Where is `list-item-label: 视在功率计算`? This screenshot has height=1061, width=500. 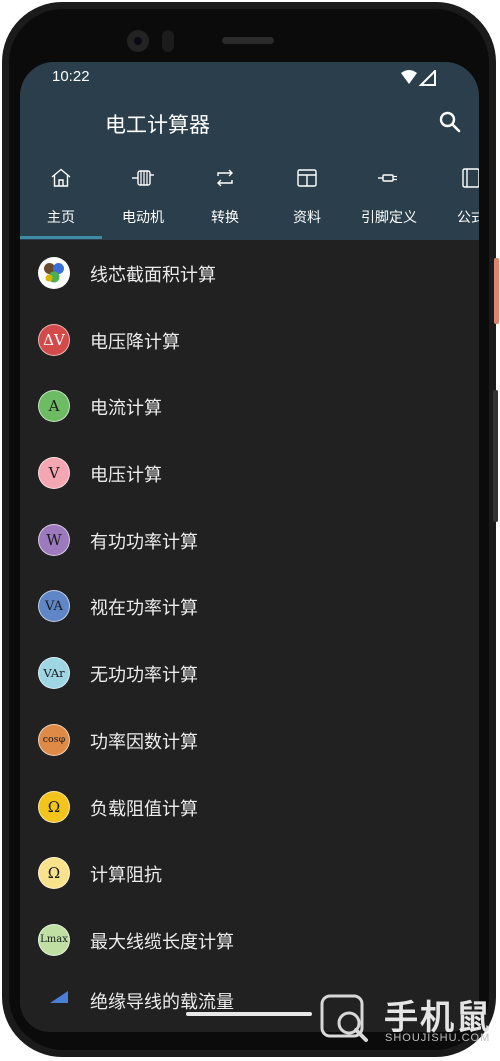 list-item-label: 视在功率计算 is located at coordinates (144, 609).